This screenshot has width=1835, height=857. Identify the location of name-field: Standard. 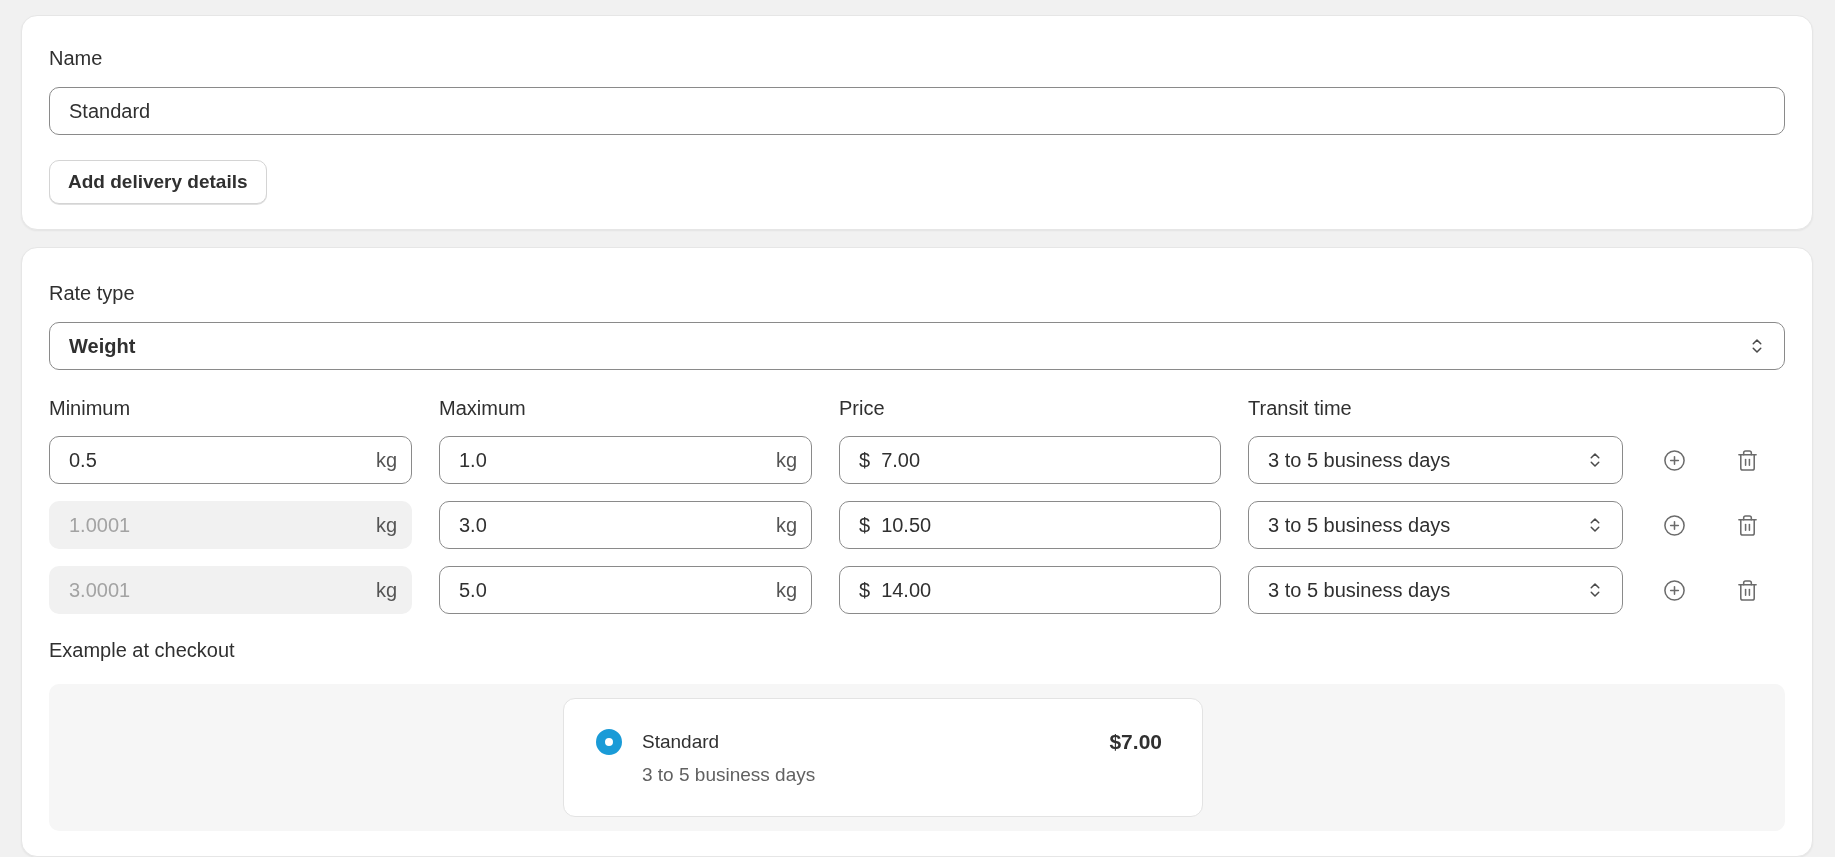
(917, 111).